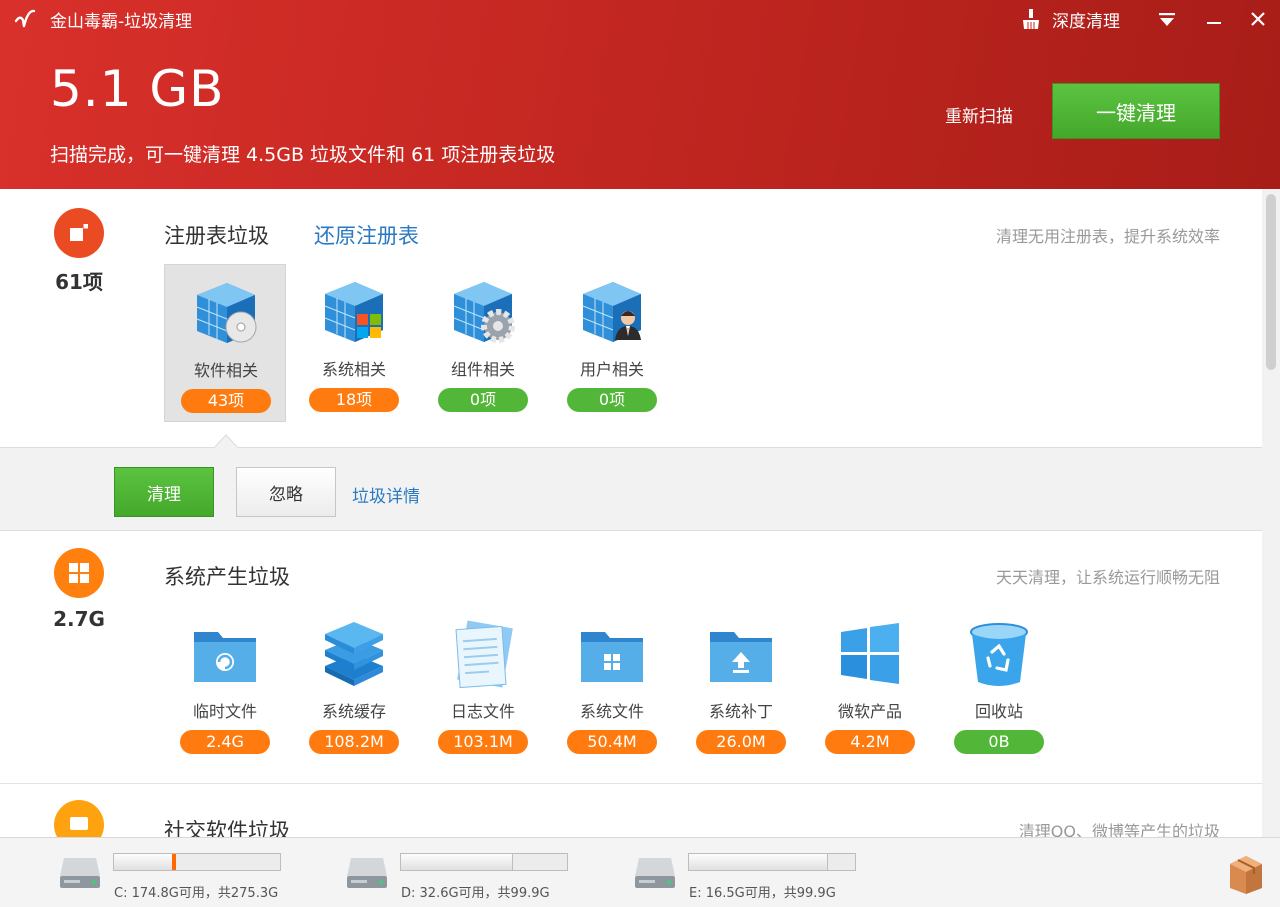  Describe the element at coordinates (1107, 236) in the screenshot. I see `registry-section-desc: 清理无用注册表，提升系统效率` at that location.